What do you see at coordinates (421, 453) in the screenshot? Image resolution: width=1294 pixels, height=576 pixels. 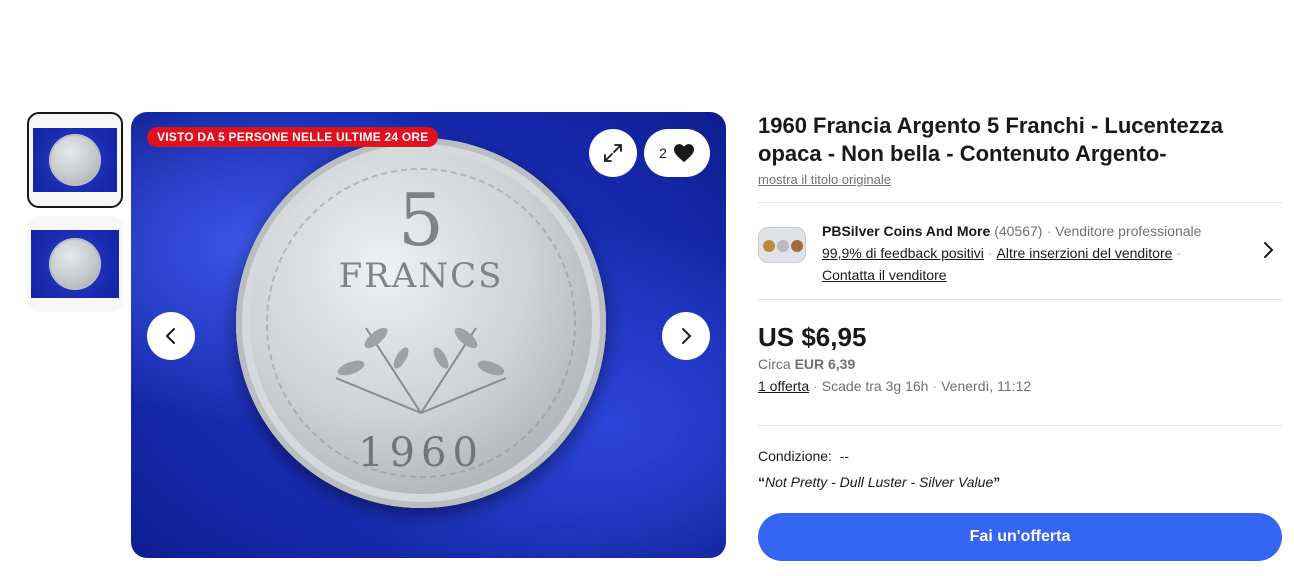 I see `coin-year-text: 1960` at bounding box center [421, 453].